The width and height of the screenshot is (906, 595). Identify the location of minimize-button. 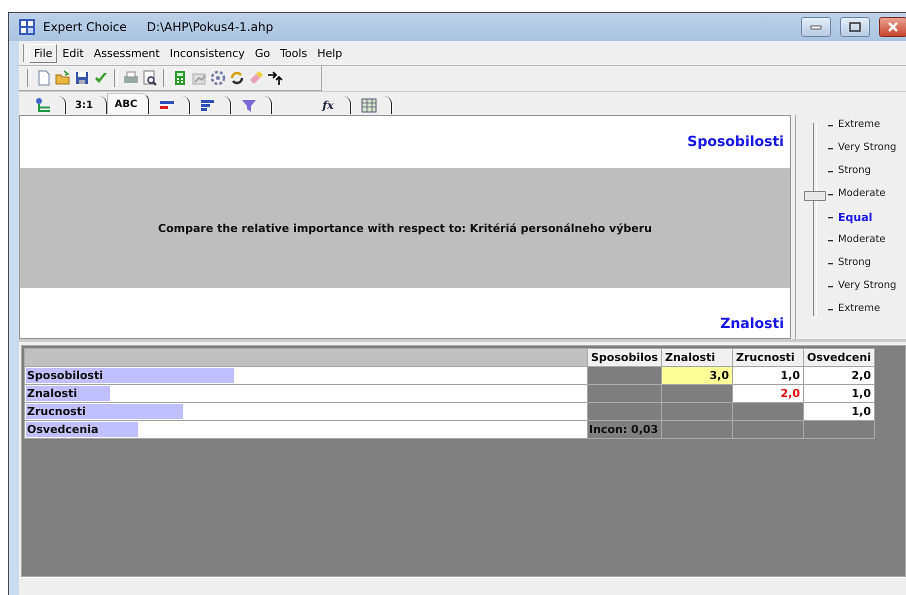
(816, 27).